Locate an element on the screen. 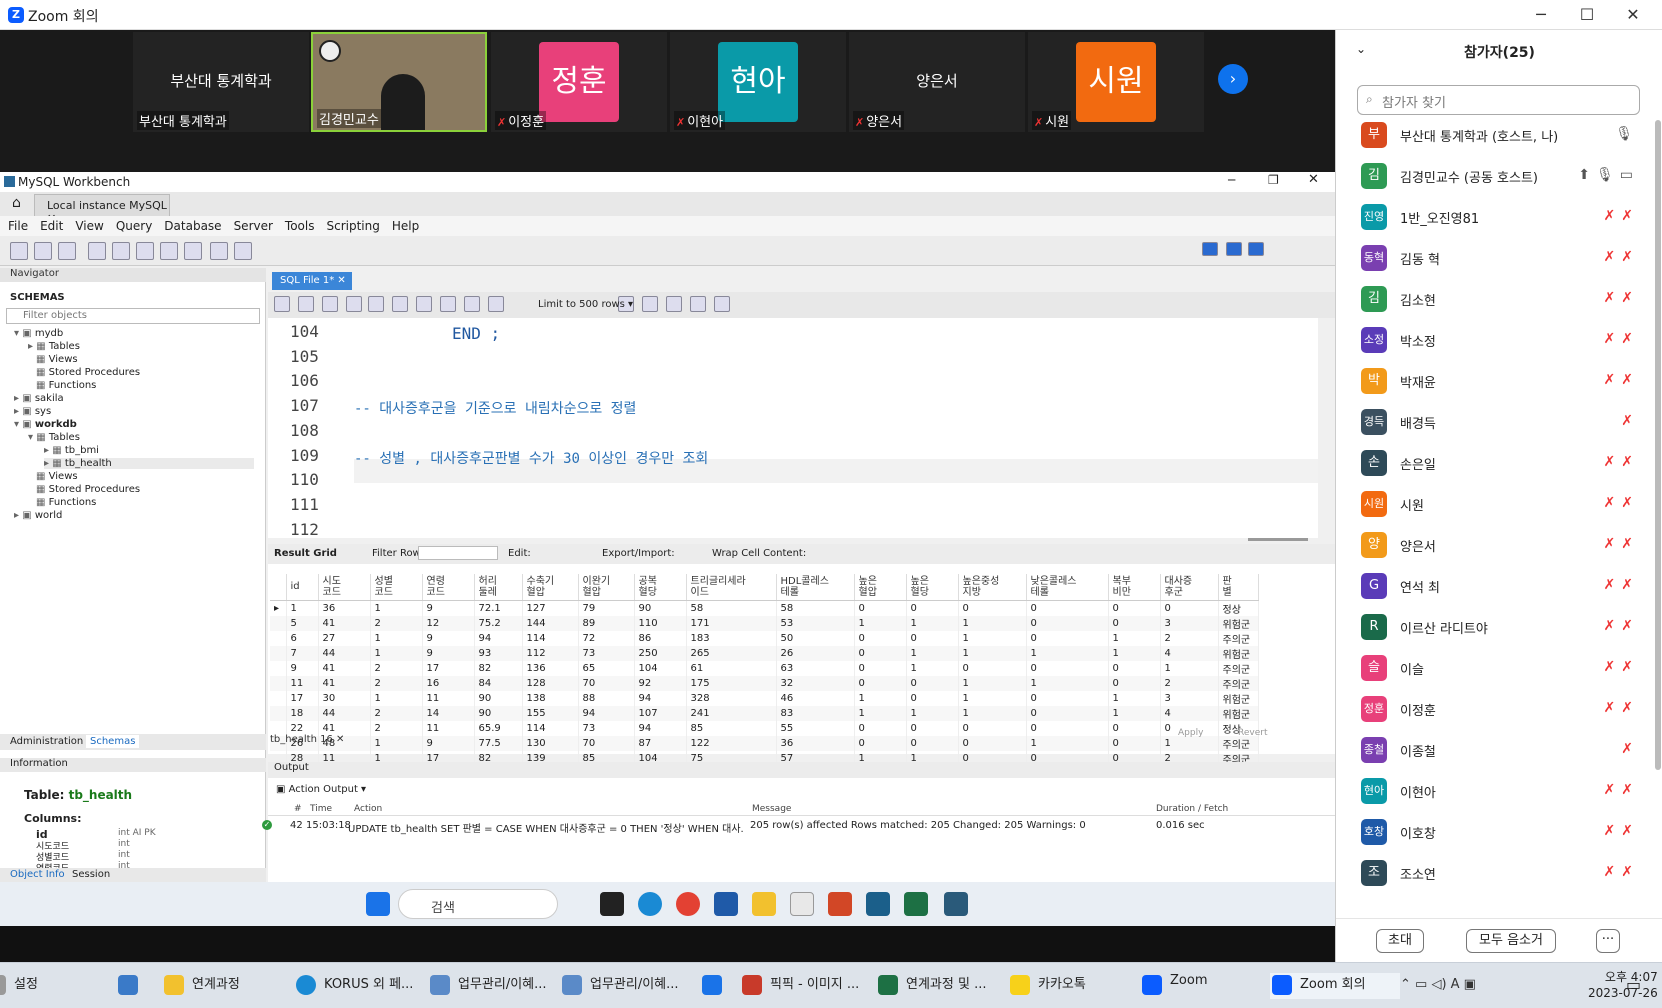  table-cell: 58 is located at coordinates (815, 608).